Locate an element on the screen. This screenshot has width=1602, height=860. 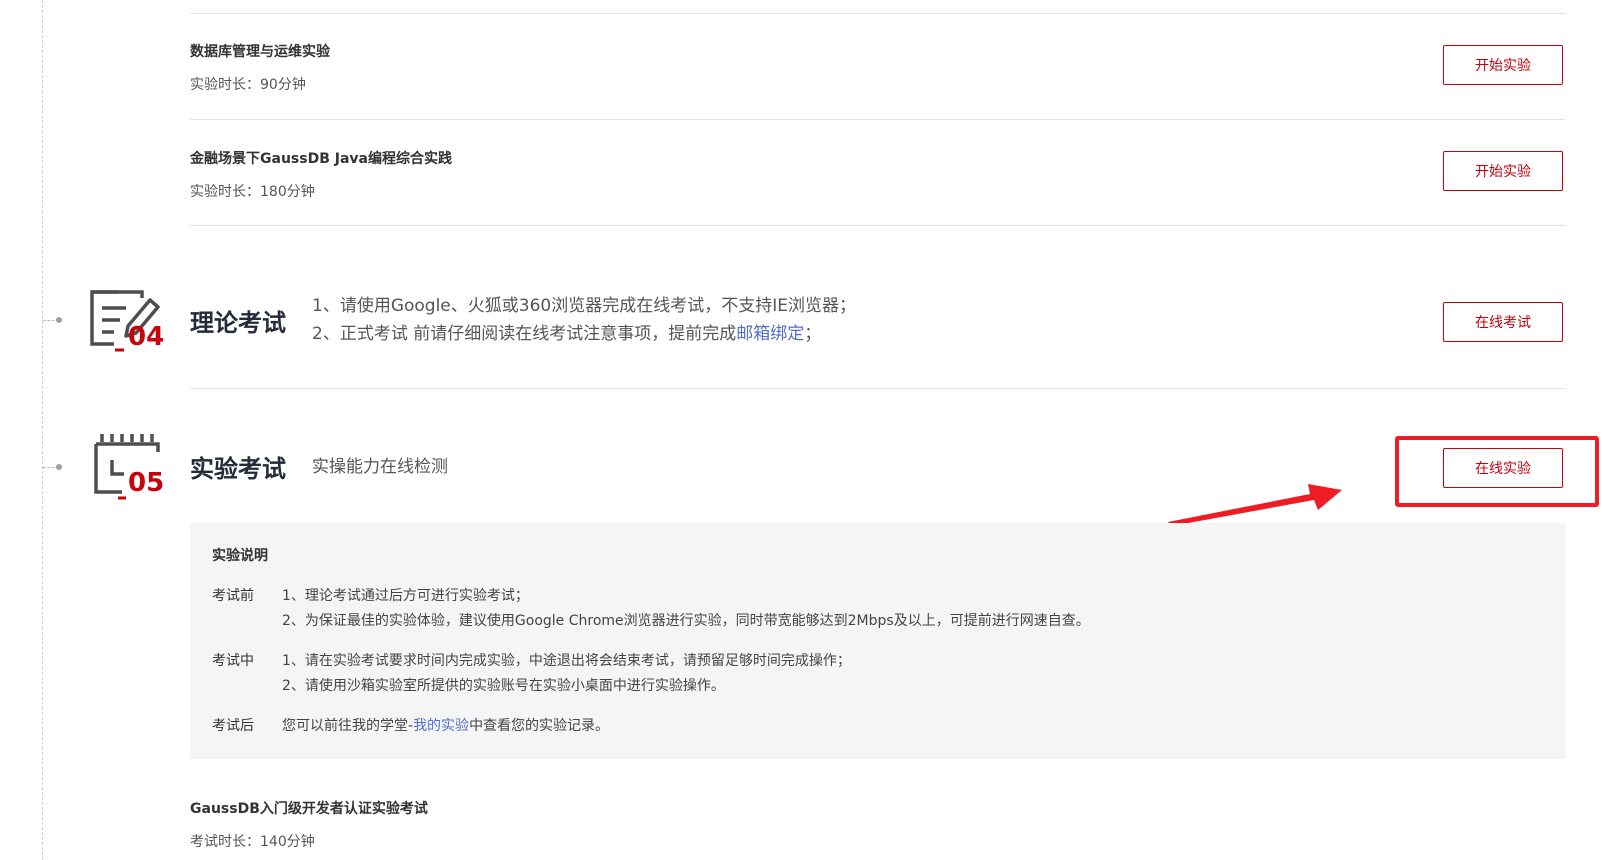
email-binding-link: 邮箱绑定 is located at coordinates (770, 334).